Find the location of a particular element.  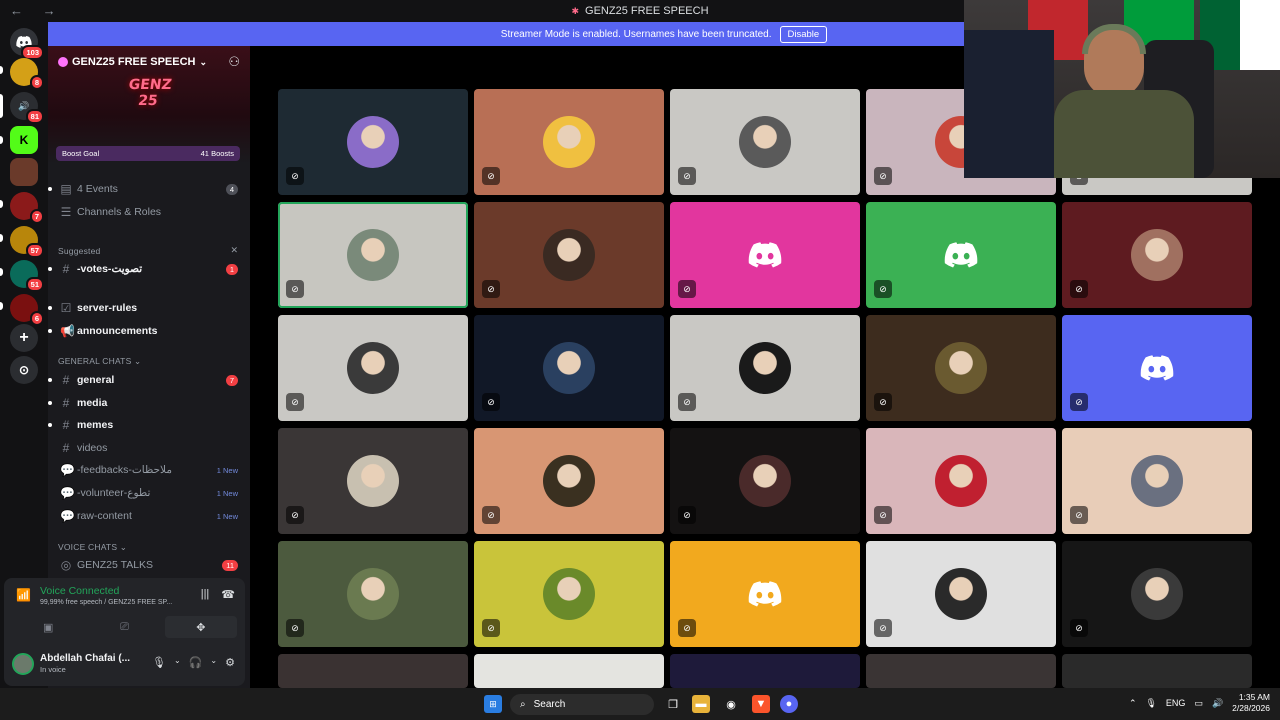

chrome-icon: ◉ is located at coordinates (731, 704).